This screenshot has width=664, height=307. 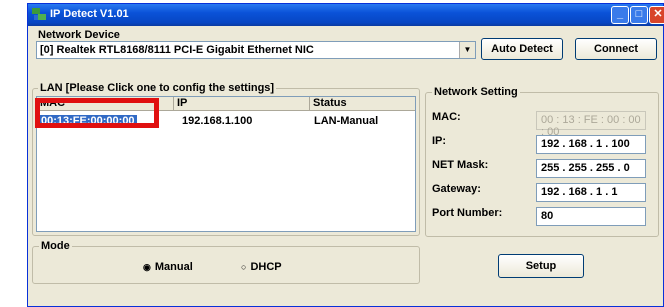 I want to click on network-app-icon, so click(x=39, y=14).